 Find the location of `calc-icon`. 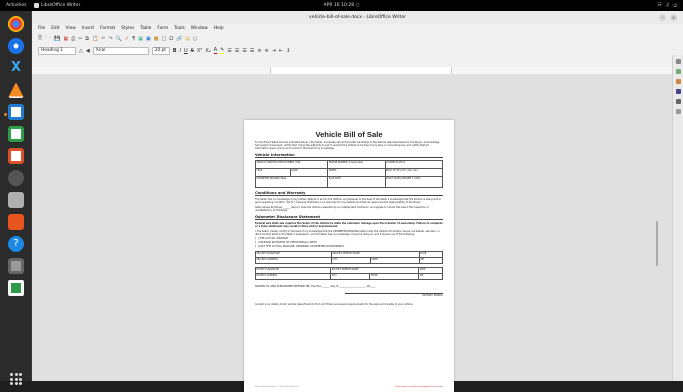

calc-icon is located at coordinates (16, 134).